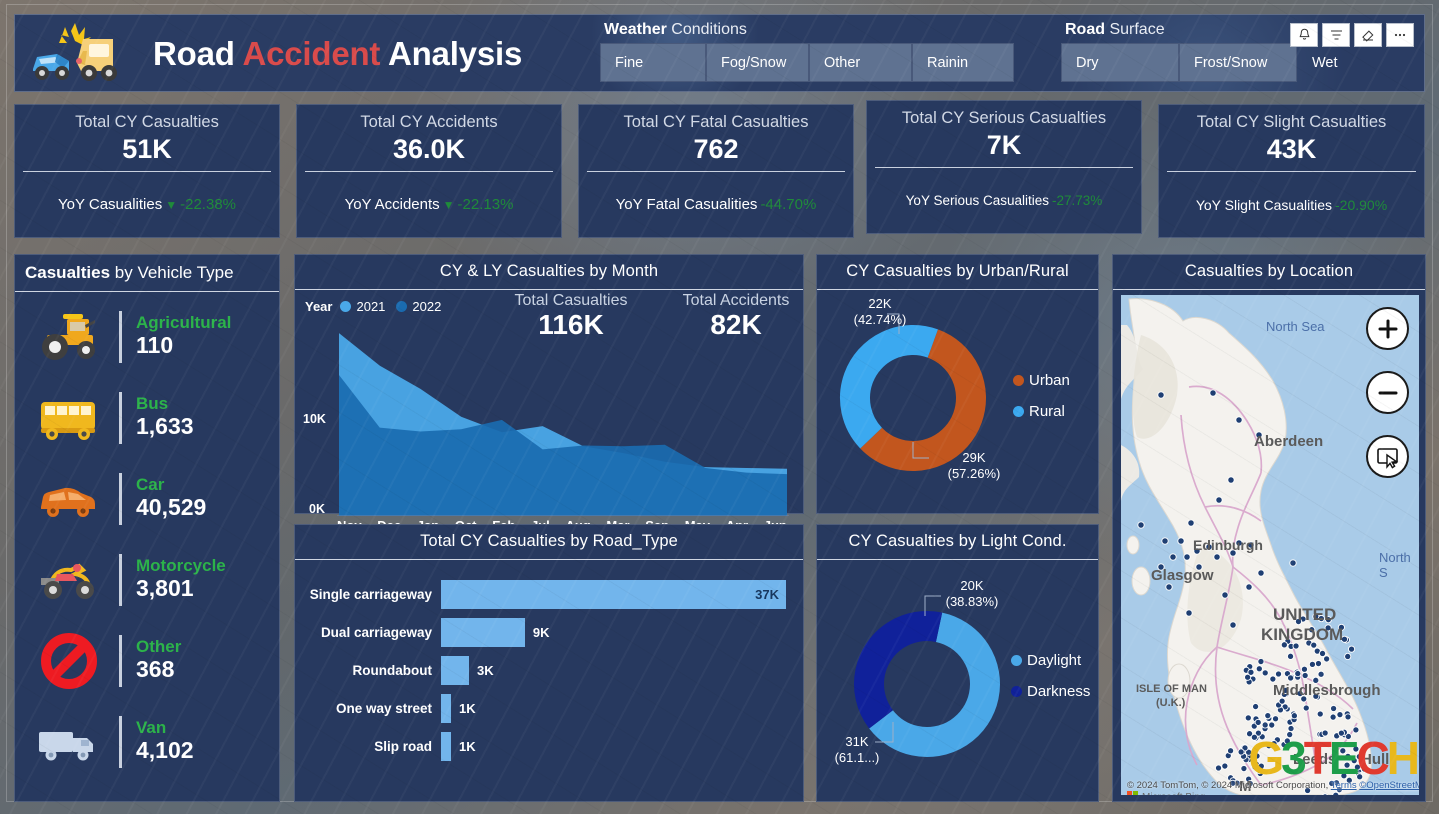  Describe the element at coordinates (860, 62) in the screenshot. I see `weather-option-other: Other` at that location.